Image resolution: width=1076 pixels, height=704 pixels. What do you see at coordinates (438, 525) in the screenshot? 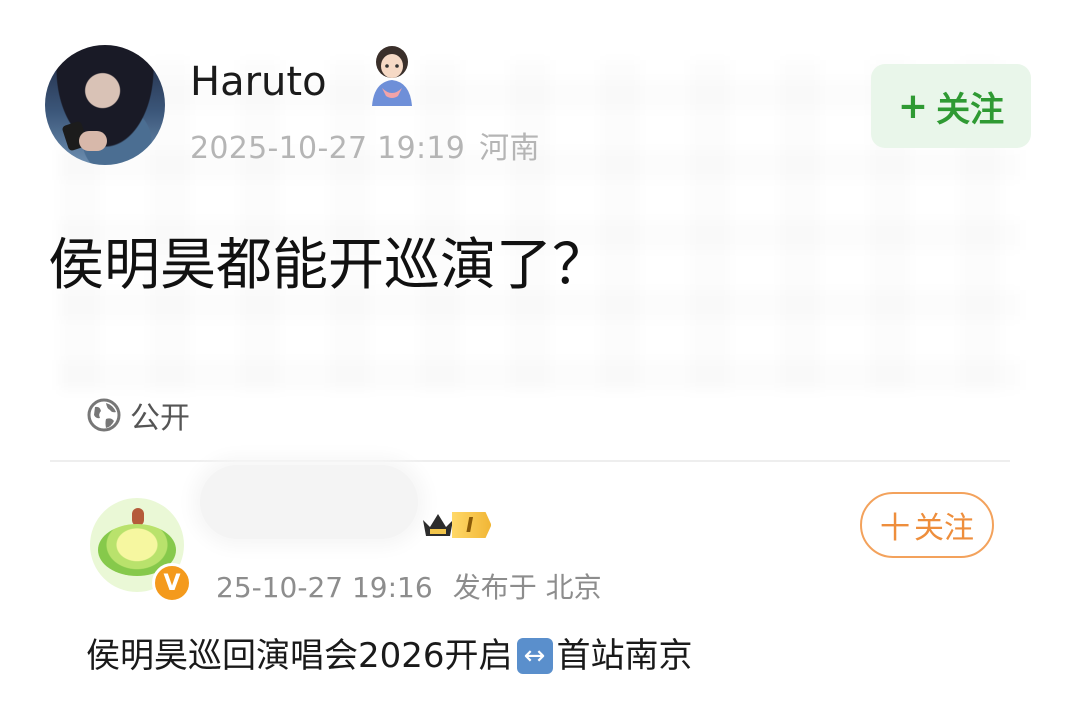
I see `crown-icon` at bounding box center [438, 525].